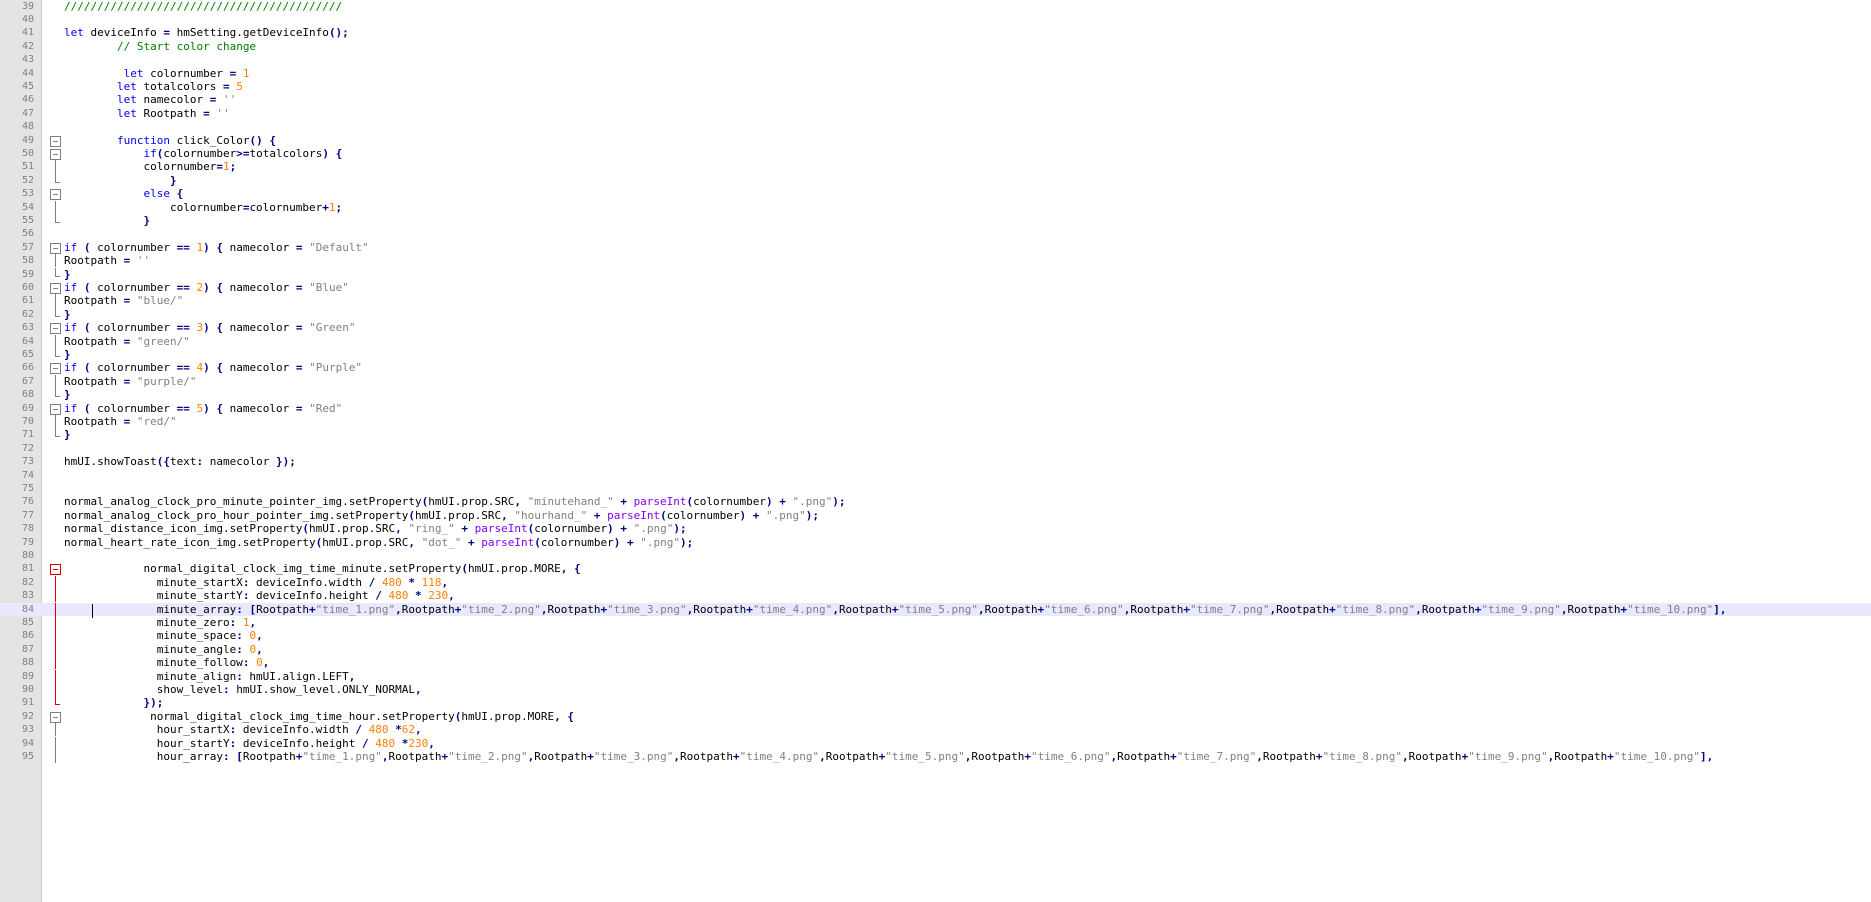 Image resolution: width=1871 pixels, height=902 pixels. I want to click on code-line: 50 if(colornumber>=totalcolors) {, so click(935, 153).